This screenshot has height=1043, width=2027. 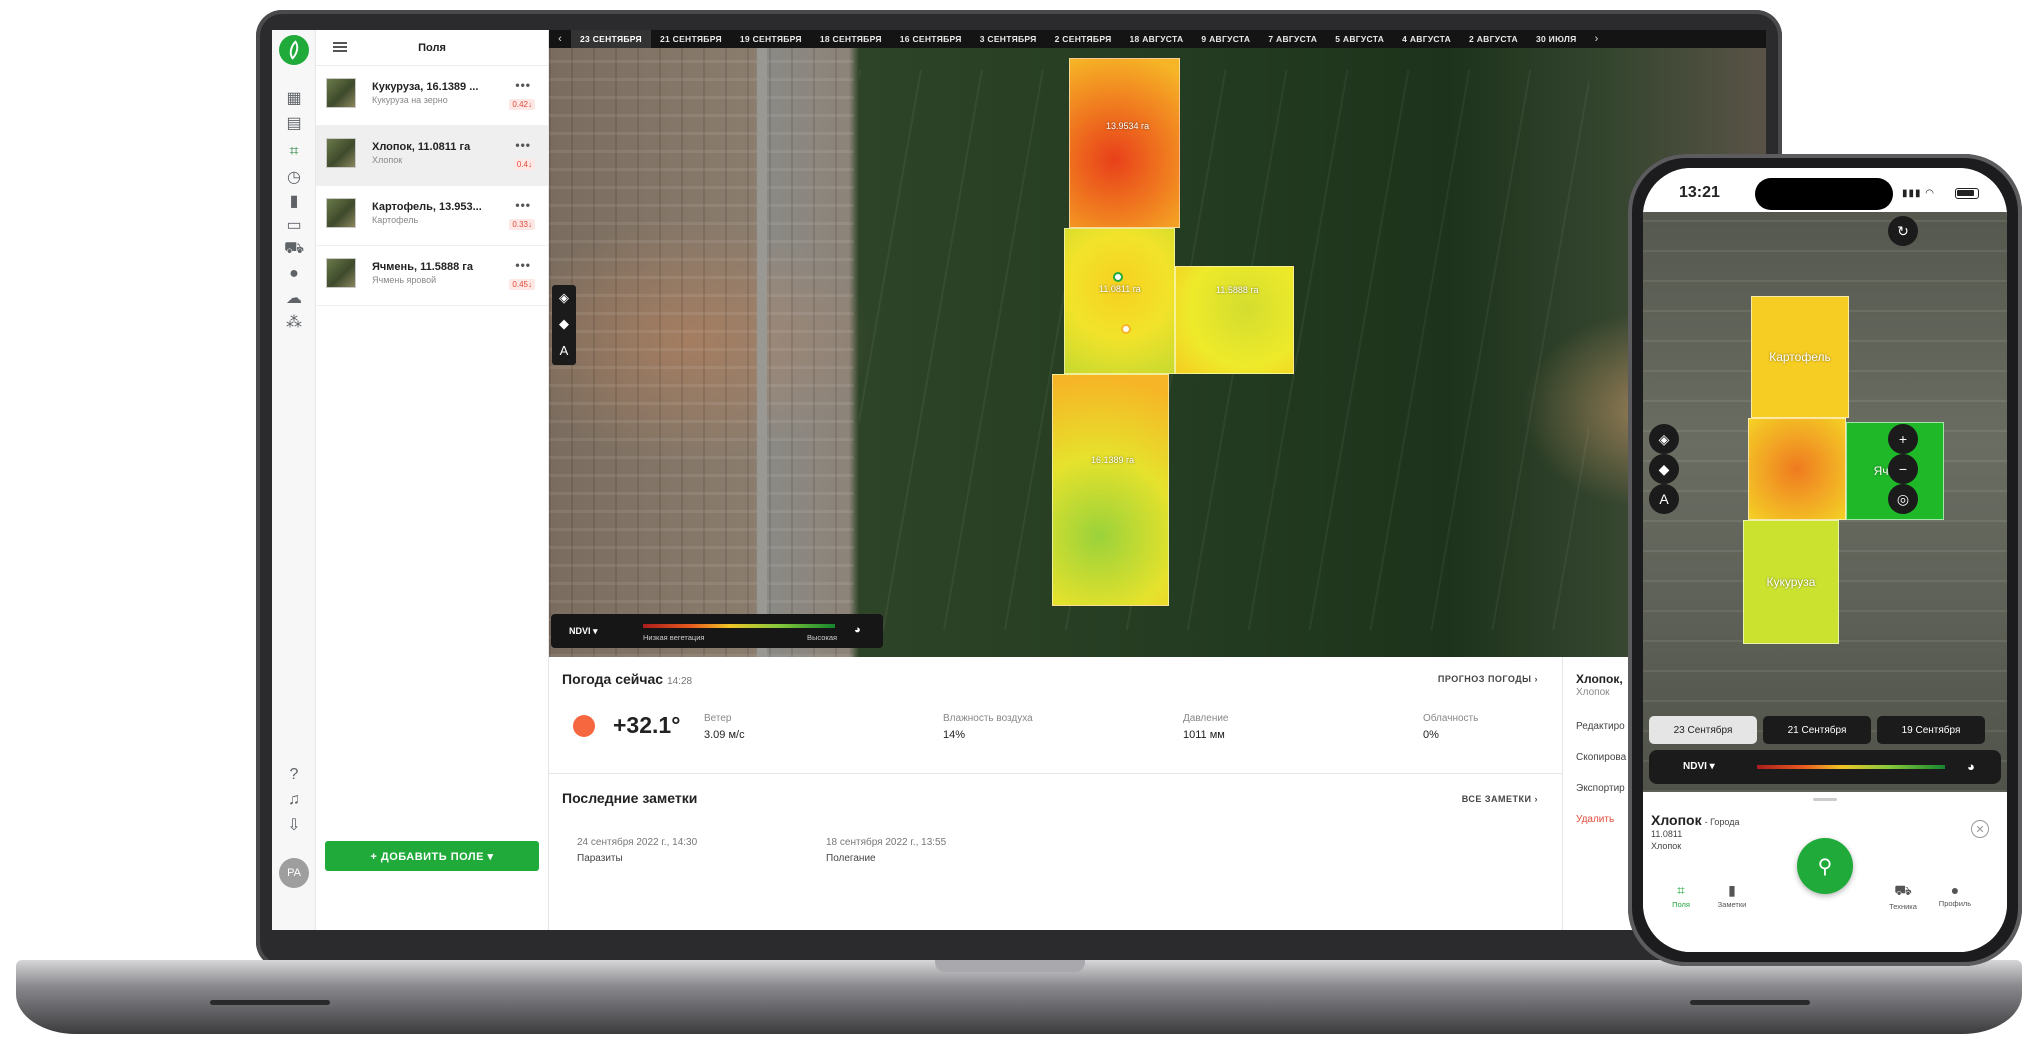 I want to click on nav-machinery: ⛟ Техника, so click(x=1903, y=896).